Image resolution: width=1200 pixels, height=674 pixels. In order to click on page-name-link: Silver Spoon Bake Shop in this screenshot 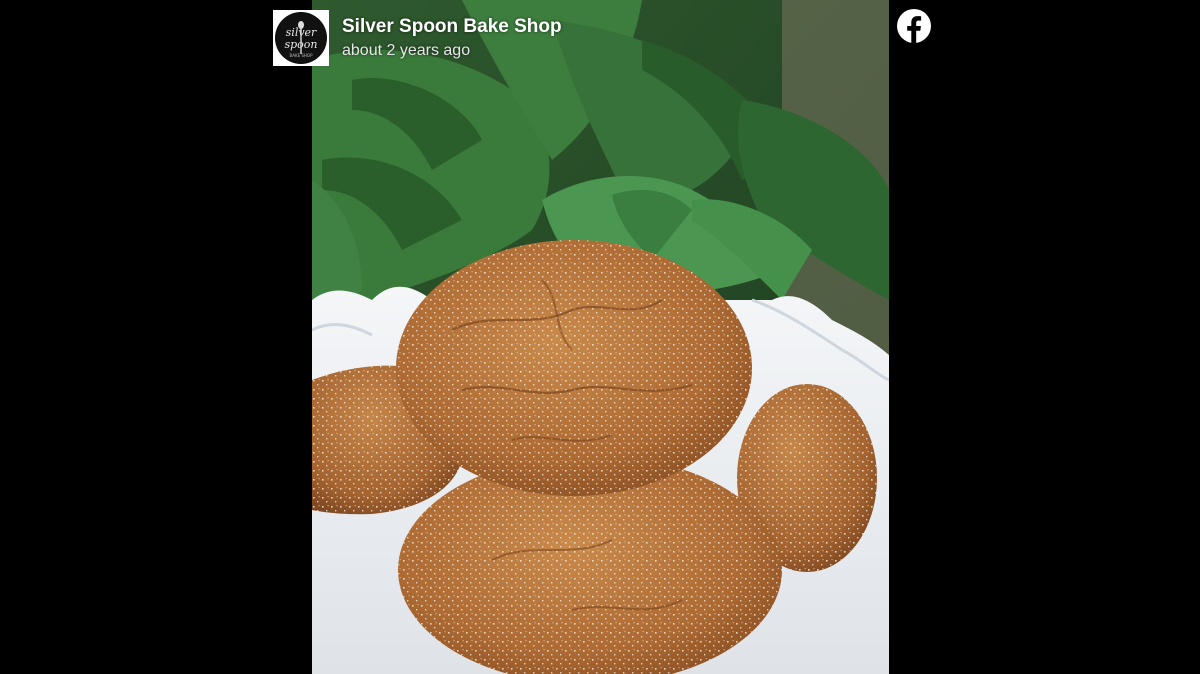, I will do `click(452, 27)`.